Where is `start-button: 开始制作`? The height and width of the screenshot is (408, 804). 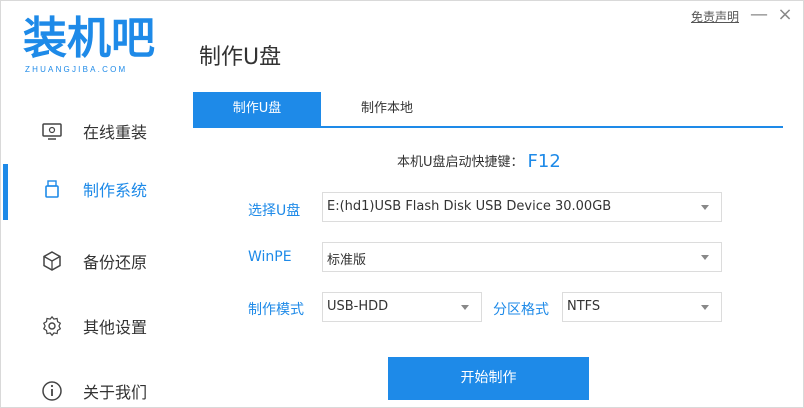
start-button: 开始制作 is located at coordinates (488, 378).